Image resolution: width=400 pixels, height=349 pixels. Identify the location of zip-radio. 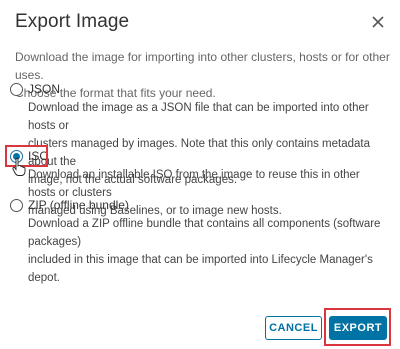
(16, 205).